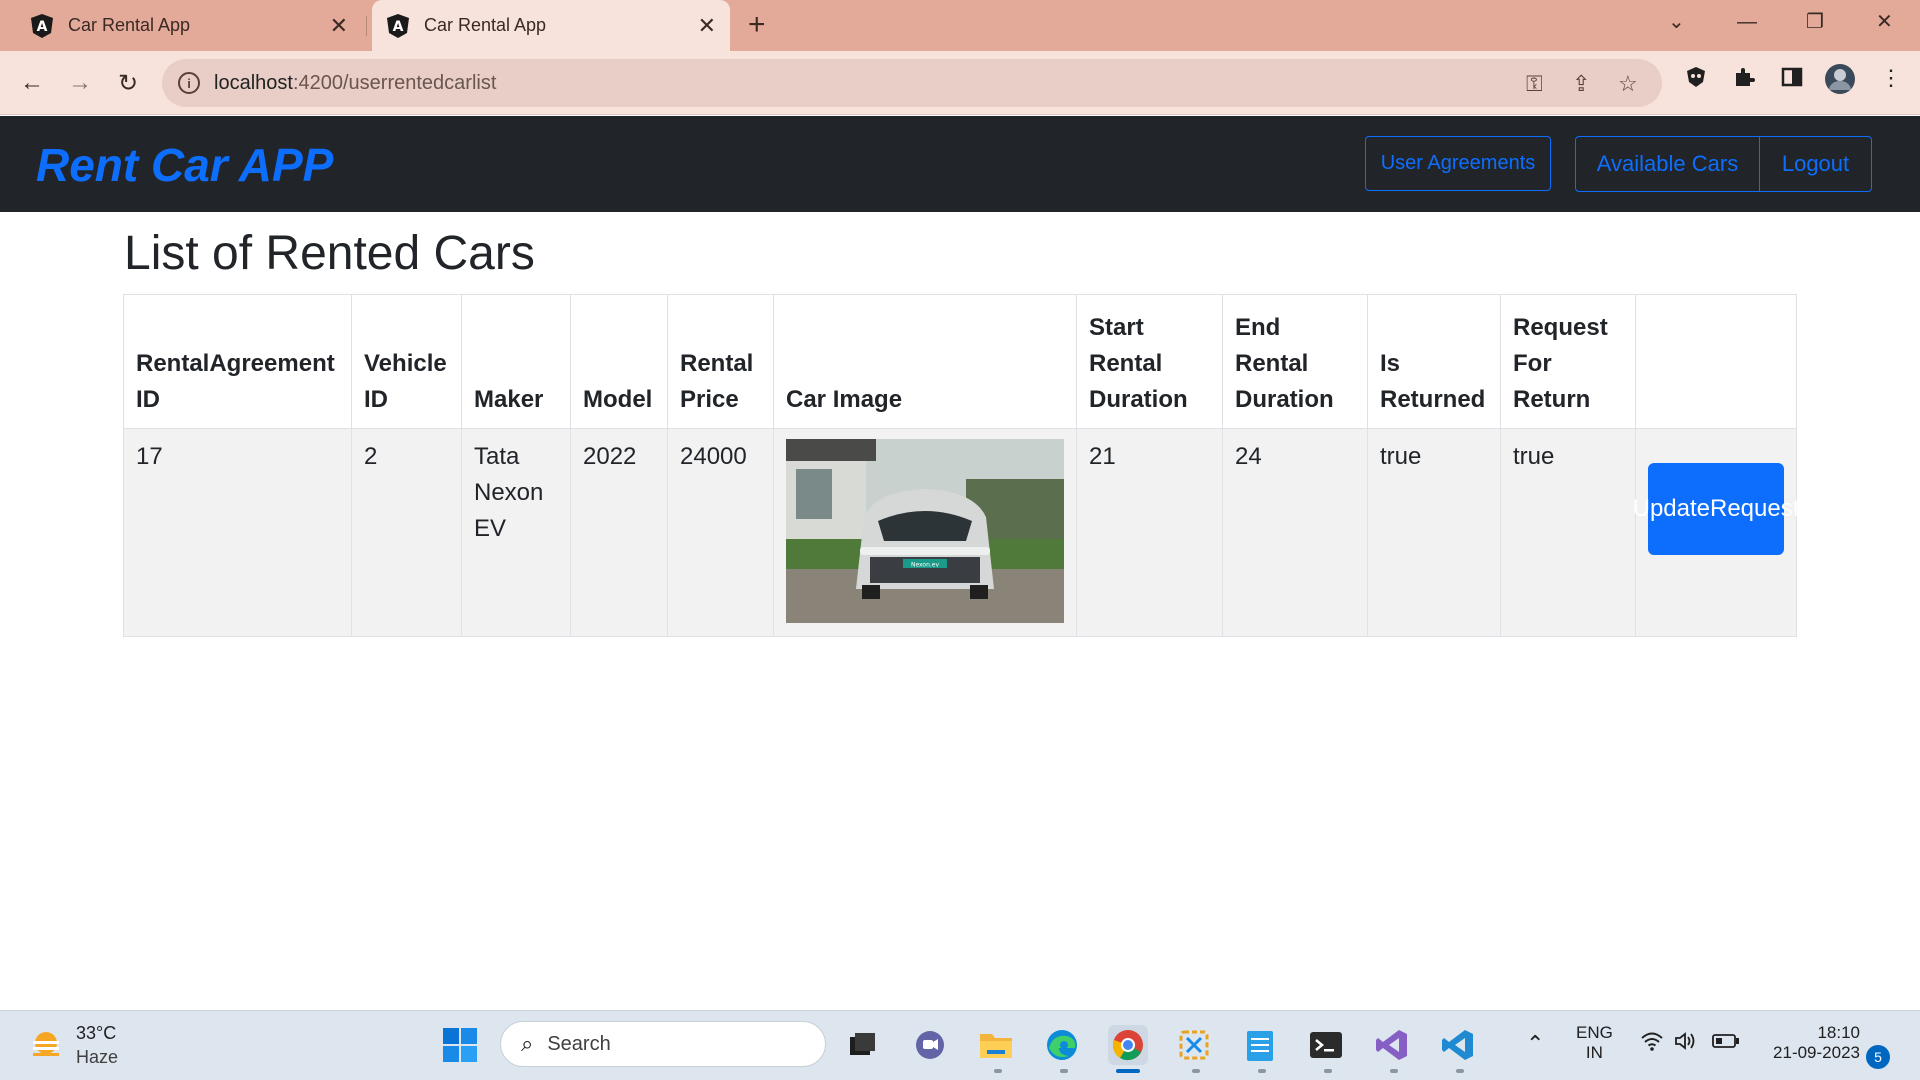 The image size is (1920, 1080). Describe the element at coordinates (1816, 1052) in the screenshot. I see `clock-date: 21-09-2023` at that location.